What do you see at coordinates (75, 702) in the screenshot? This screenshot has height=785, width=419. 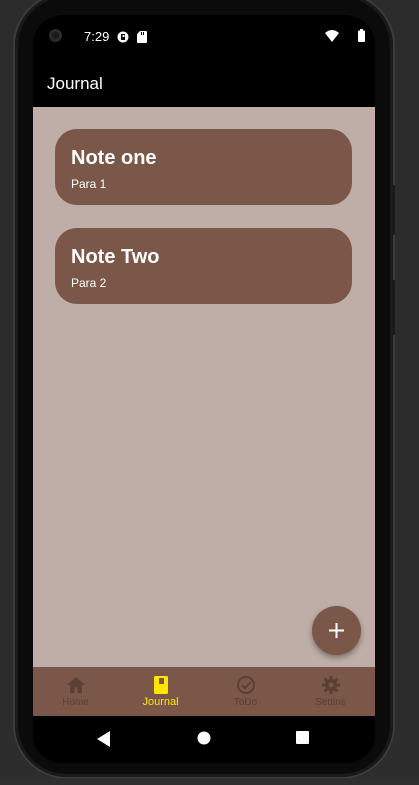 I see `nav-label: Home` at bounding box center [75, 702].